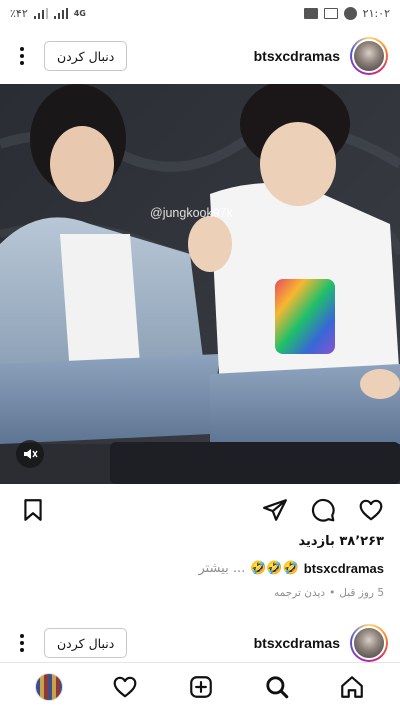  Describe the element at coordinates (191, 213) in the screenshot. I see `video-watermark: @jungkook97k` at that location.